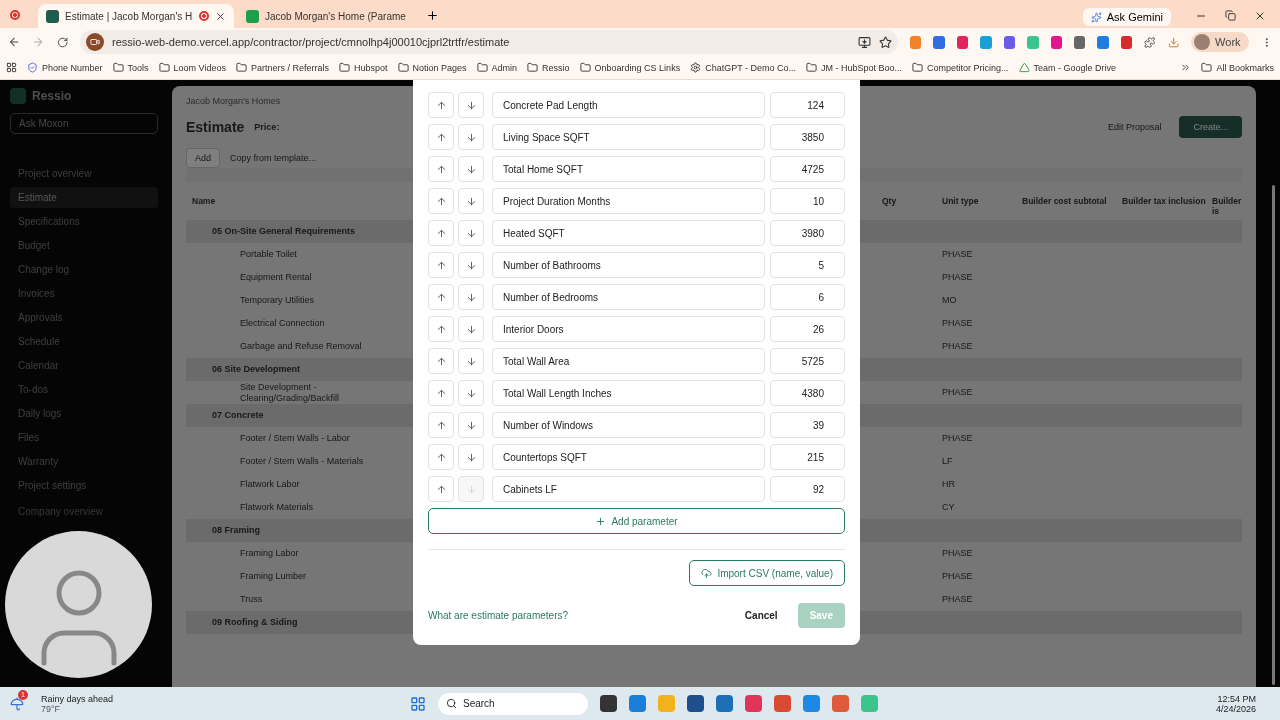 The width and height of the screenshot is (1280, 720). What do you see at coordinates (489, 42) in the screenshot?
I see `address-bar: ressio-web-demo.vercel.app/contractor/project/cmnolhp4j00010cjprl2trtfr/estimate` at bounding box center [489, 42].